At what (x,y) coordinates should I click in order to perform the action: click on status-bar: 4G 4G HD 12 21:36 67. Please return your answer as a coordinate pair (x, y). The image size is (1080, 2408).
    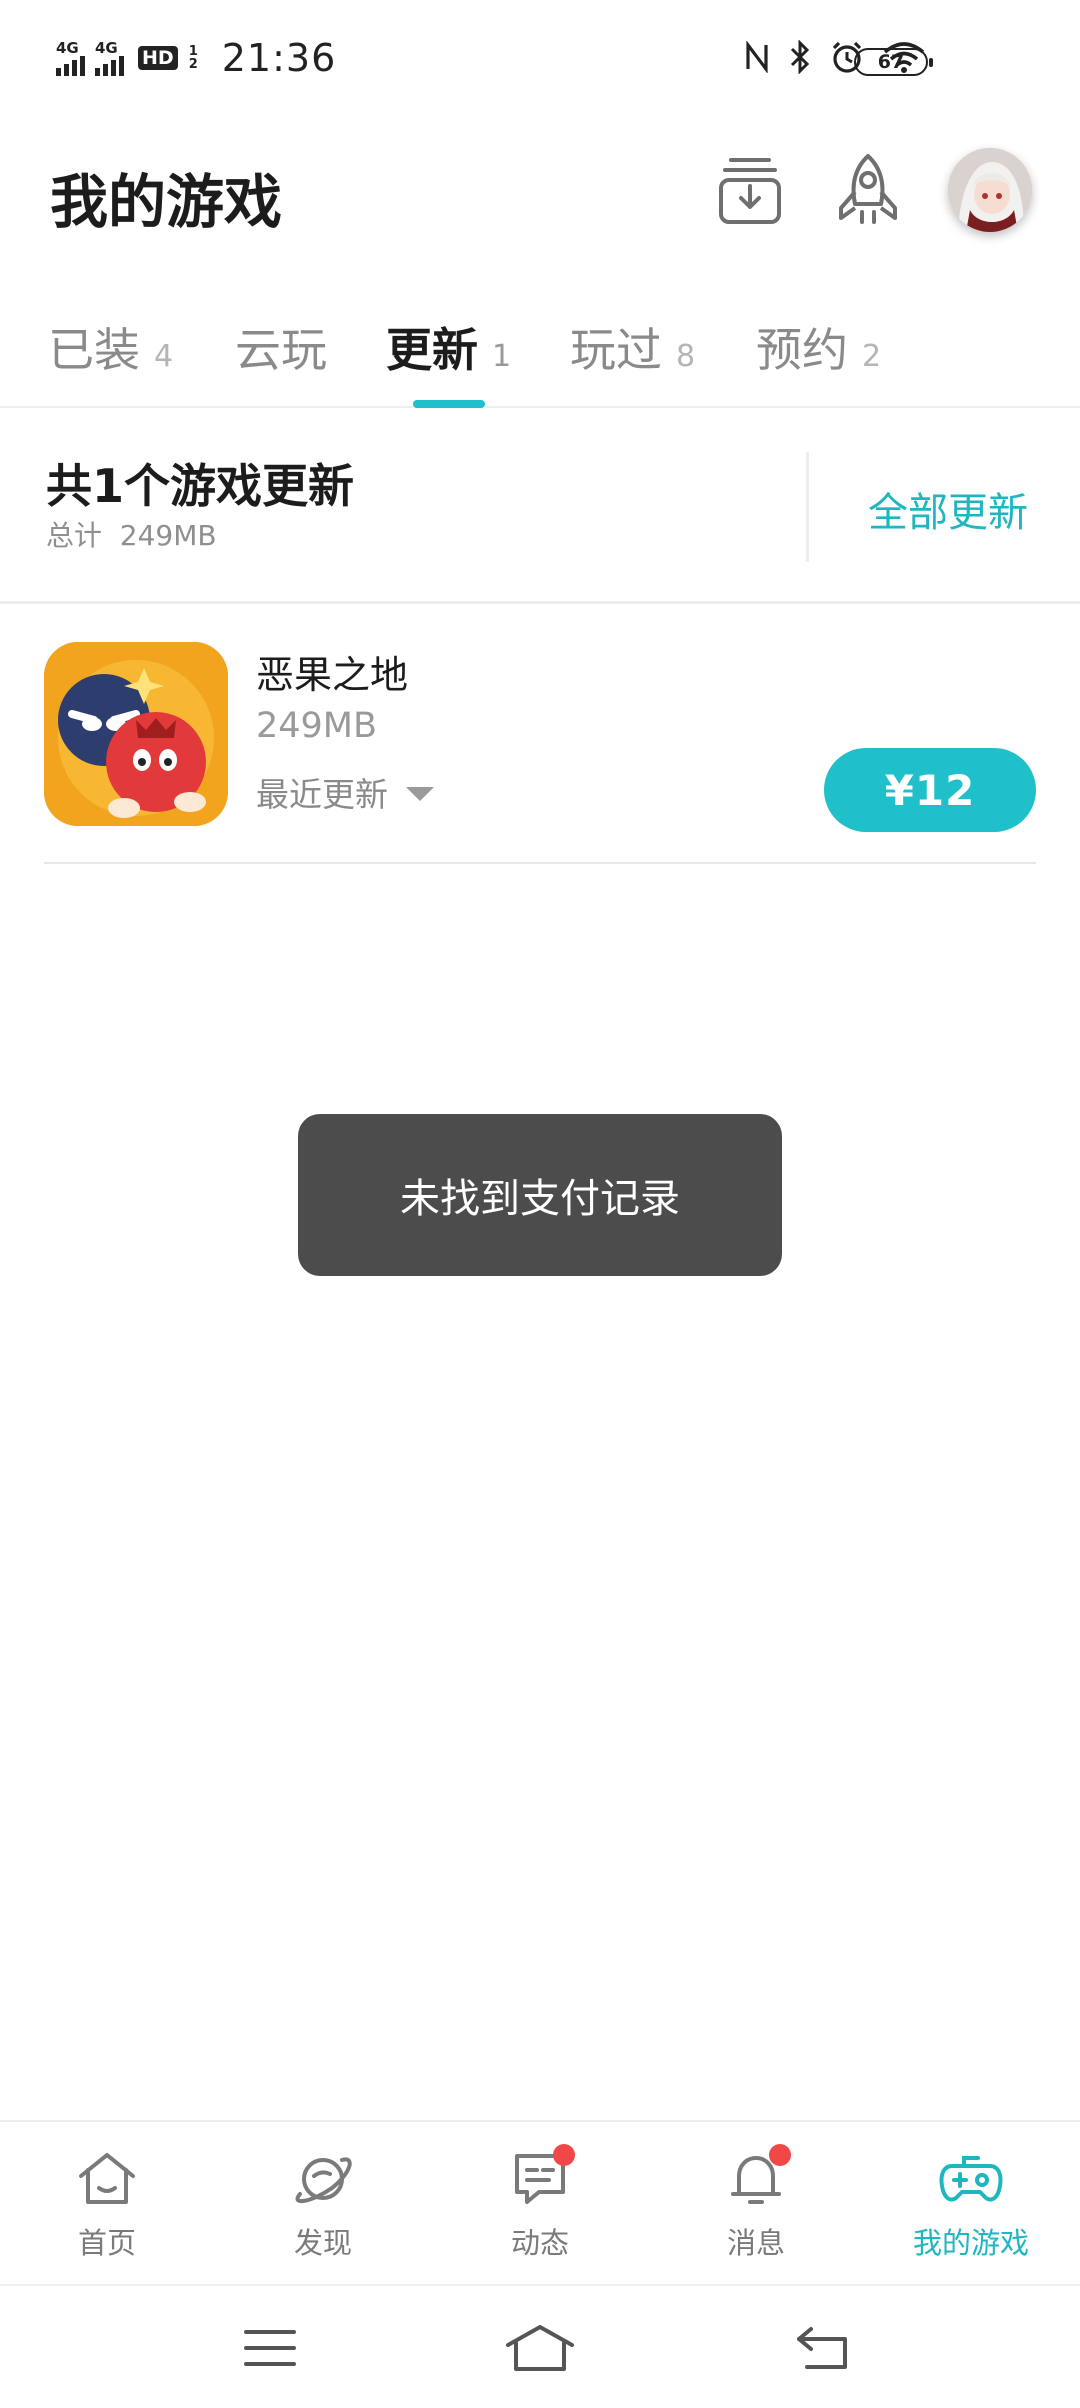
    Looking at the image, I should click on (540, 60).